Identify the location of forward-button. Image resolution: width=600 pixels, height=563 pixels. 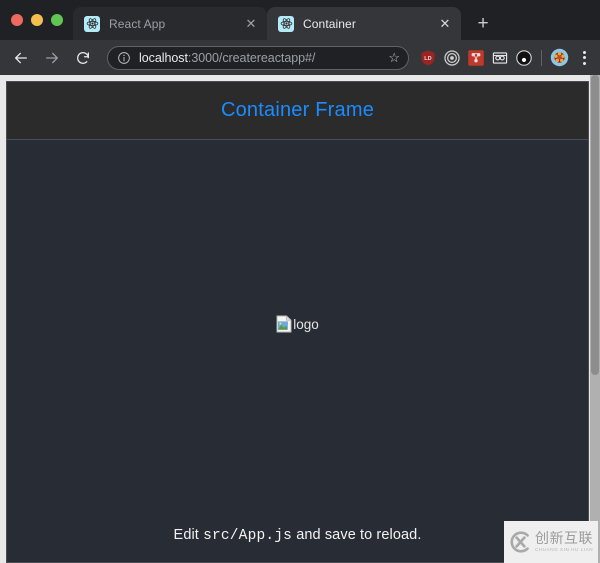
(52, 58).